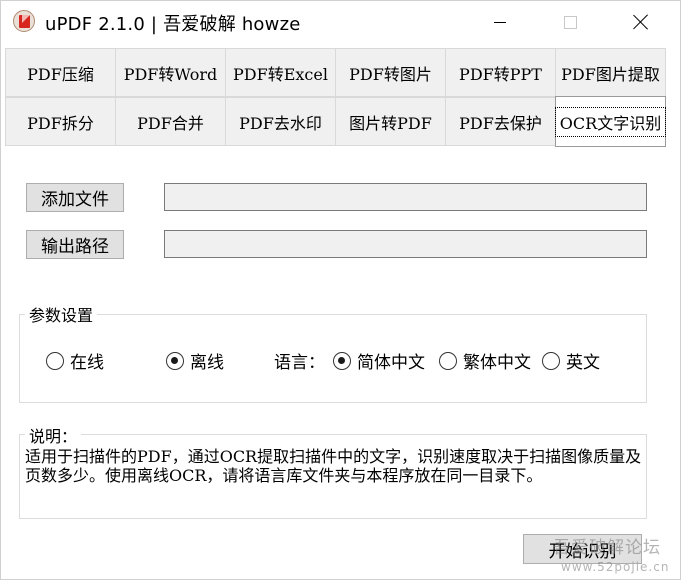 This screenshot has width=681, height=580. I want to click on tab-pdf-to-word: PDF转Word, so click(170, 72).